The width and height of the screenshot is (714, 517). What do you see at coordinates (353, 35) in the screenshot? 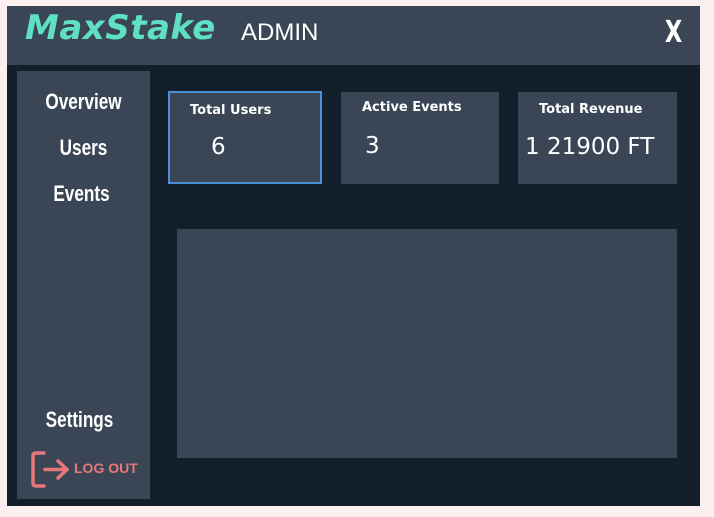
I see `top-bar: MaxStake ADMIN X` at bounding box center [353, 35].